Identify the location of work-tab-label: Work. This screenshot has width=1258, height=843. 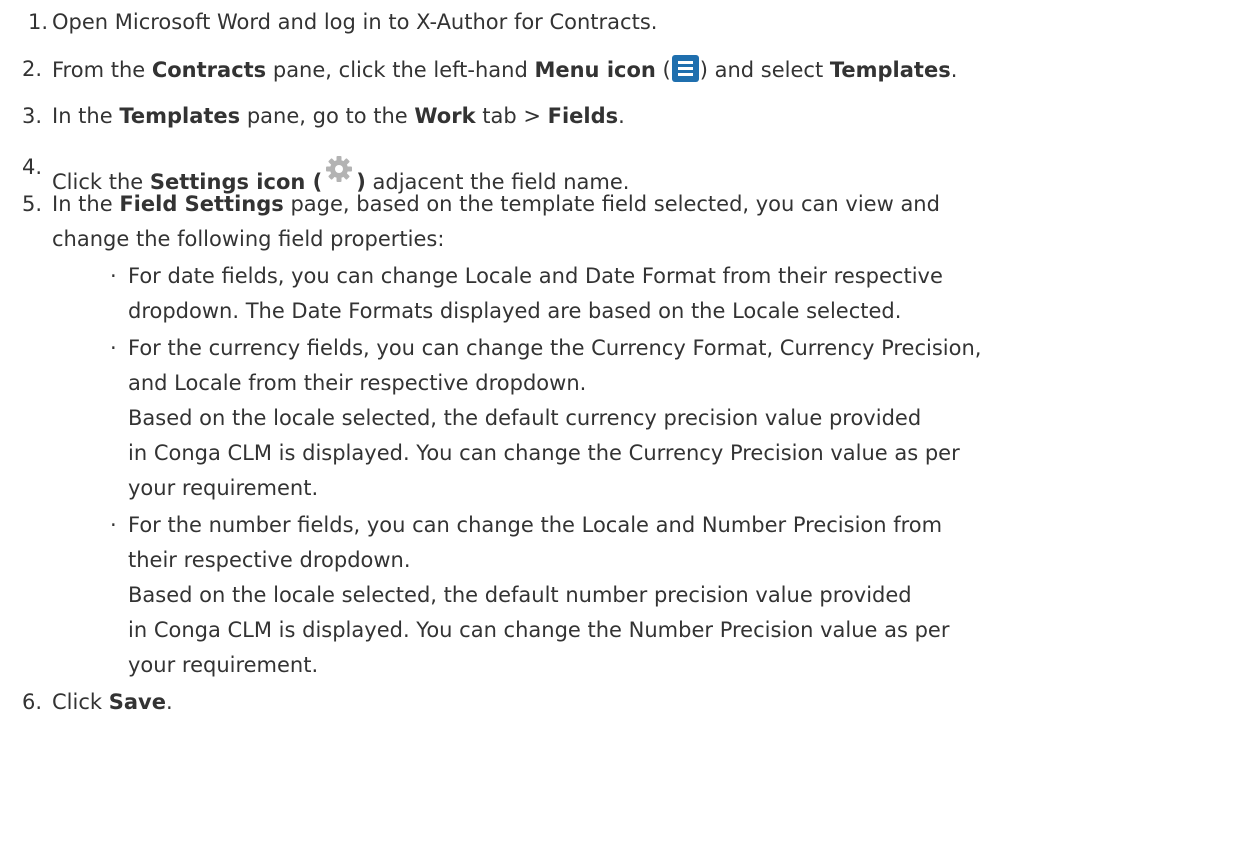
(445, 116).